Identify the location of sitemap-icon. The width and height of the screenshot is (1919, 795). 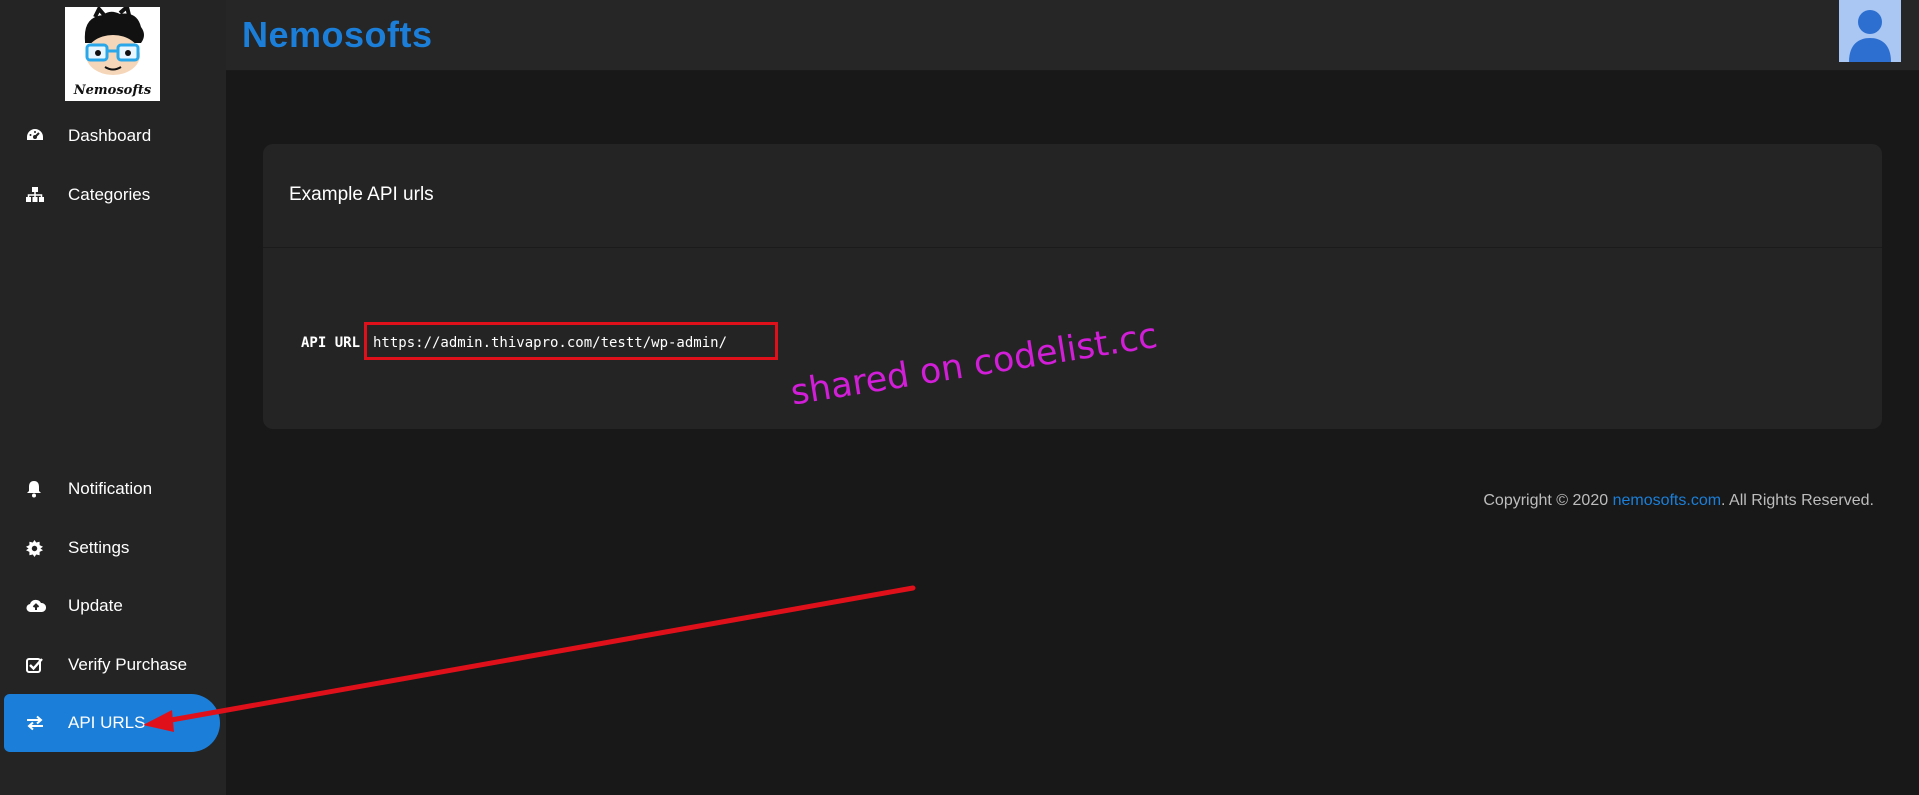
(39, 195).